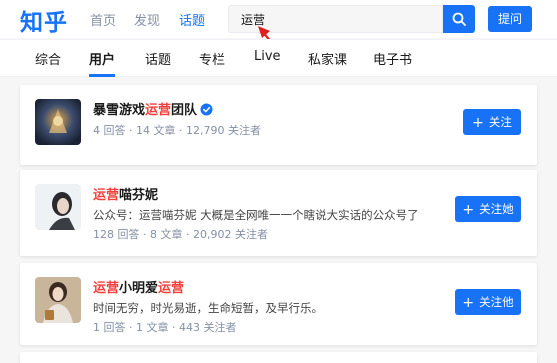 This screenshot has width=557, height=363. What do you see at coordinates (392, 58) in the screenshot?
I see `tab-ebook: 电子书` at bounding box center [392, 58].